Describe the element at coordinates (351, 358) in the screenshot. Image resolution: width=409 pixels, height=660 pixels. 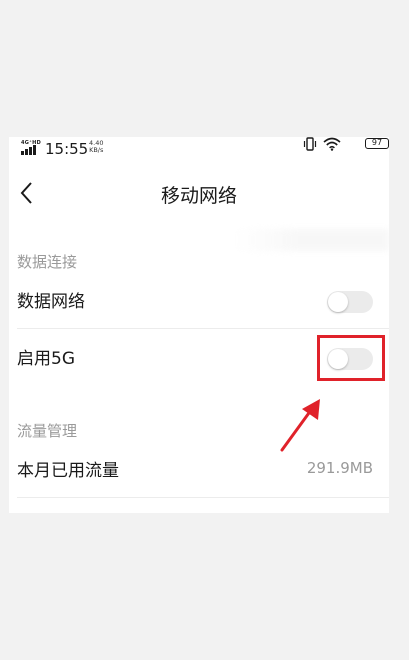
I see `highlight-box` at that location.